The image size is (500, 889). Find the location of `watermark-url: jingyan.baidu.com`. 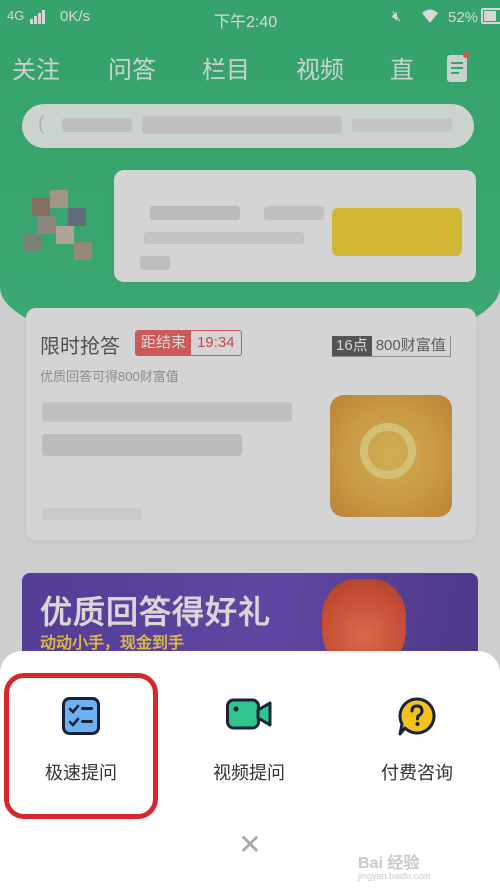

watermark-url: jingyan.baidu.com is located at coordinates (394, 876).